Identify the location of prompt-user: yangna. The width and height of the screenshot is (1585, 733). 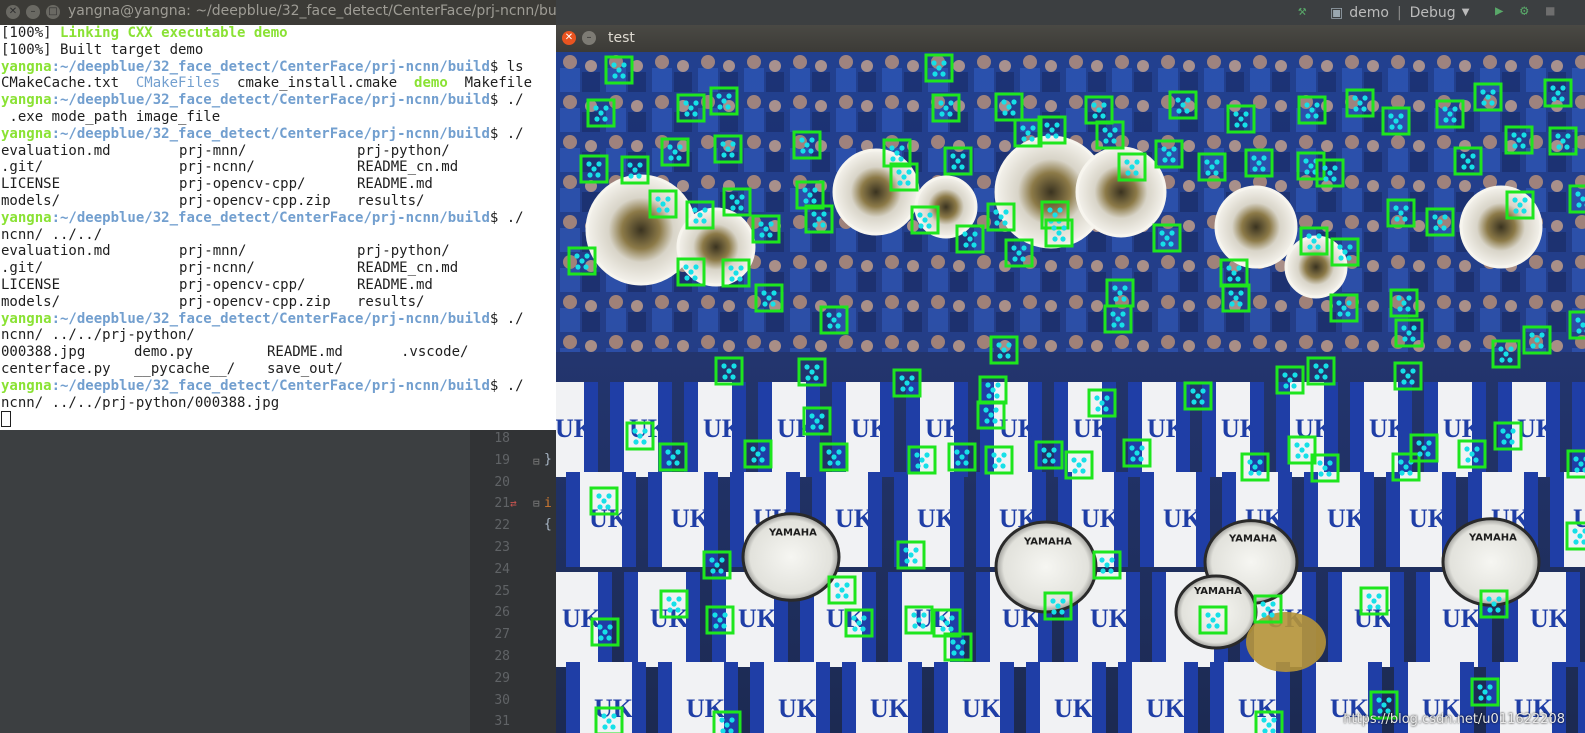
(26, 66).